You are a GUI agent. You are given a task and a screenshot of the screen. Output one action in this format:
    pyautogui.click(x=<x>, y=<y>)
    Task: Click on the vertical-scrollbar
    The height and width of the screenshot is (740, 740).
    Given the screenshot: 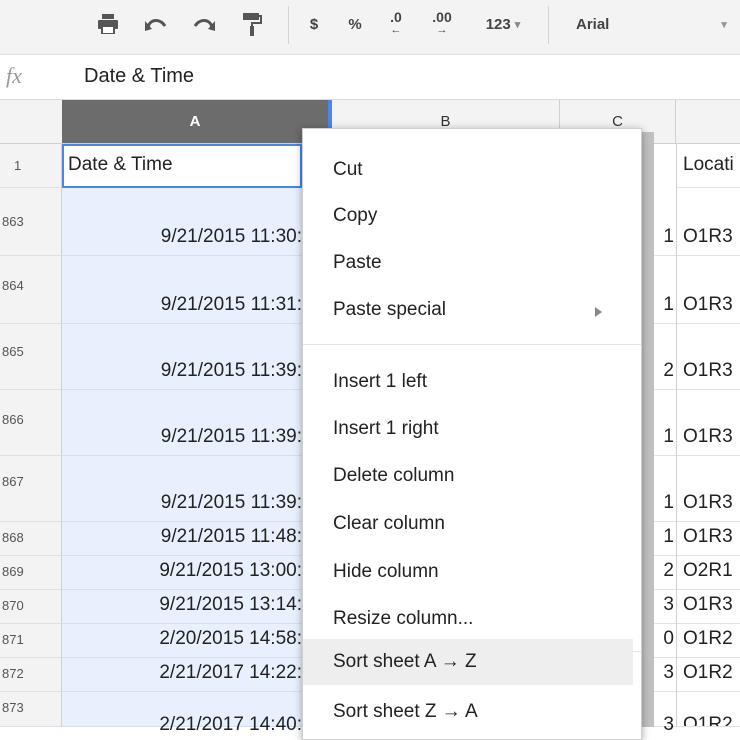 What is the action you would take?
    pyautogui.click(x=647, y=429)
    